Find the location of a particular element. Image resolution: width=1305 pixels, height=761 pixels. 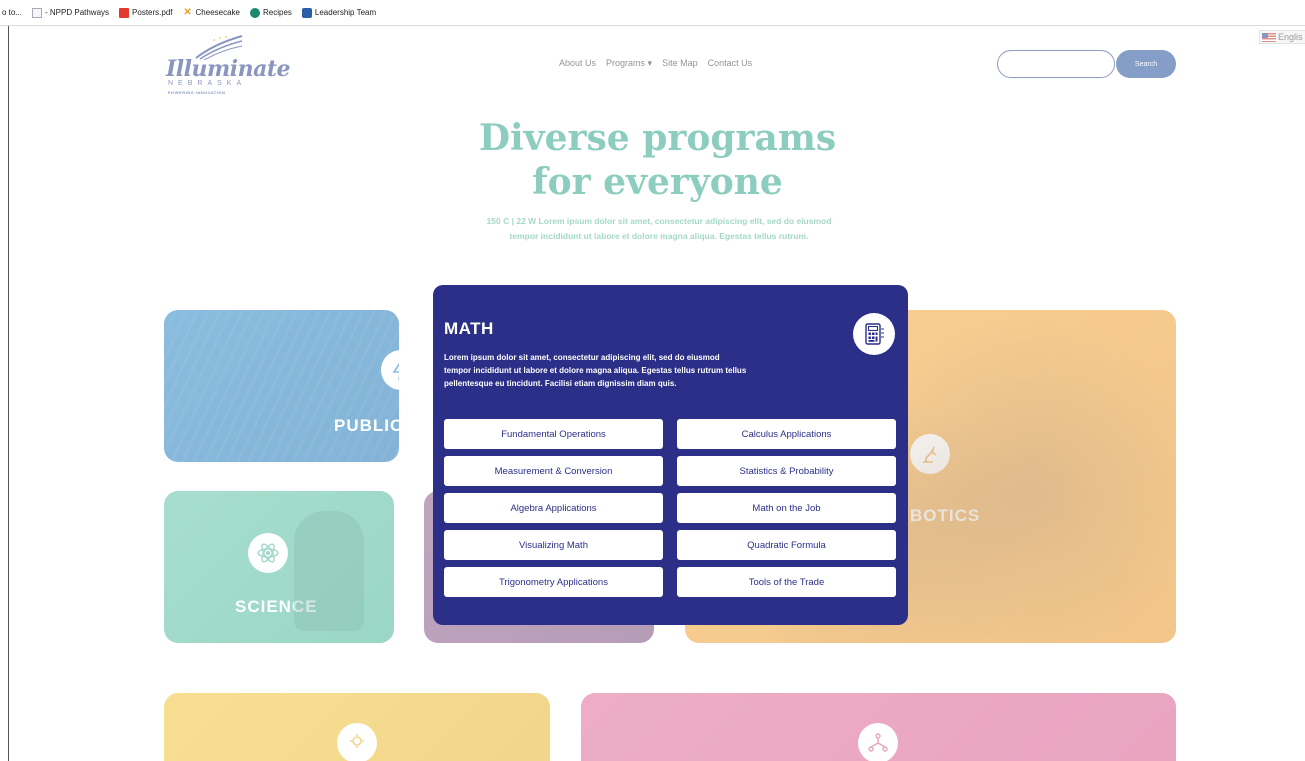

bookmark-label: Recipes is located at coordinates (277, 12).